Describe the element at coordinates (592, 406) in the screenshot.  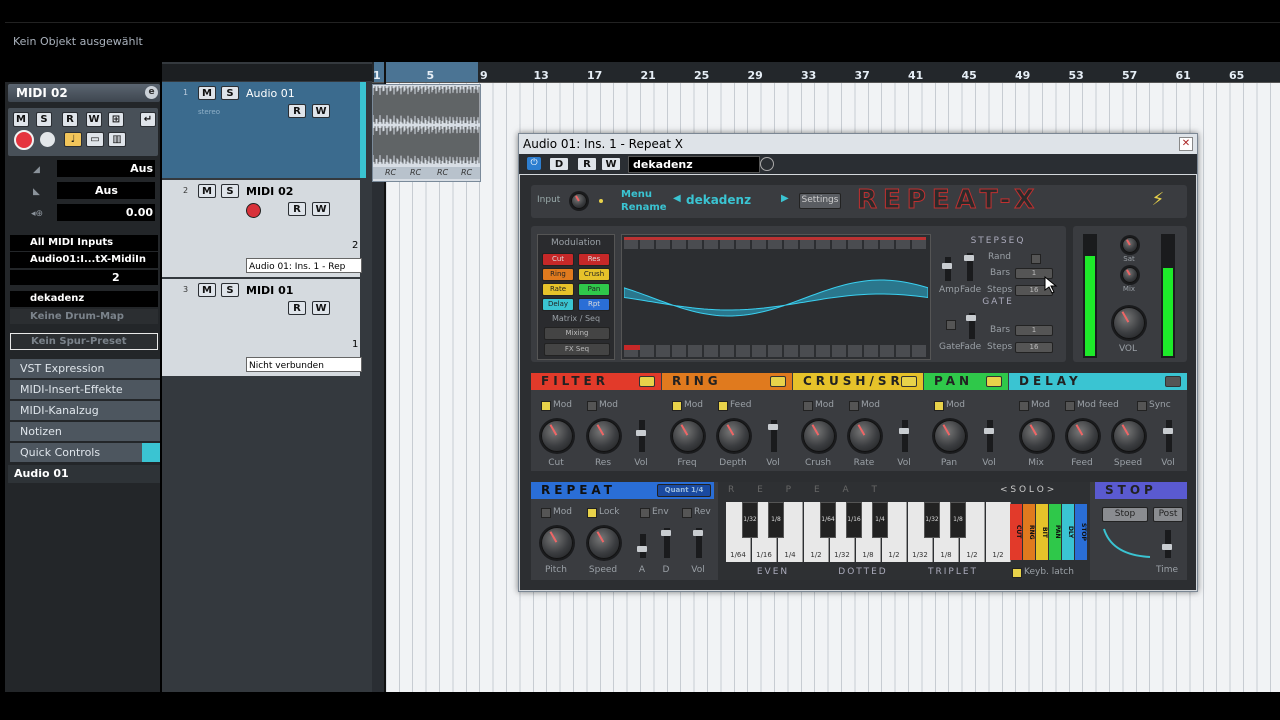
I see `filter-mod2-checkbox` at that location.